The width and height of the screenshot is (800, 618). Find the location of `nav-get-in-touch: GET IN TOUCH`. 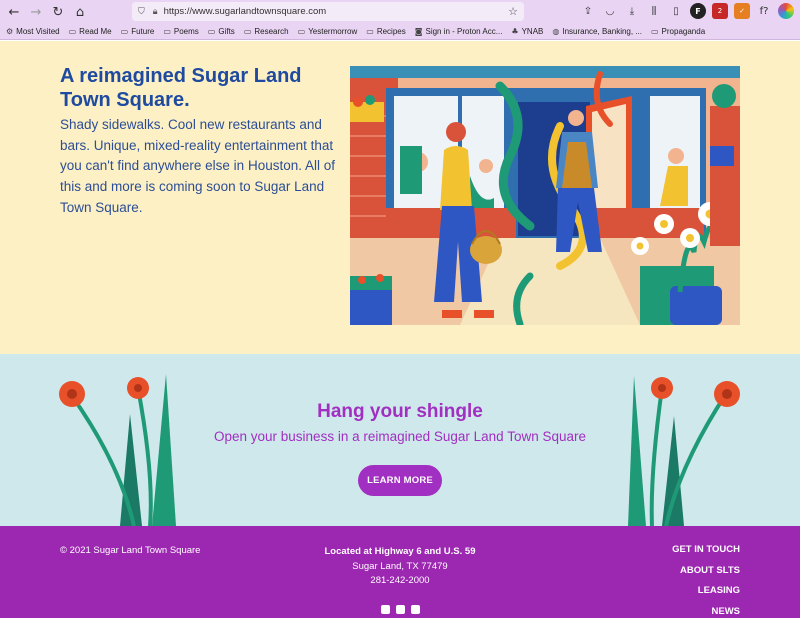

nav-get-in-touch: GET IN TOUCH is located at coordinates (706, 550).